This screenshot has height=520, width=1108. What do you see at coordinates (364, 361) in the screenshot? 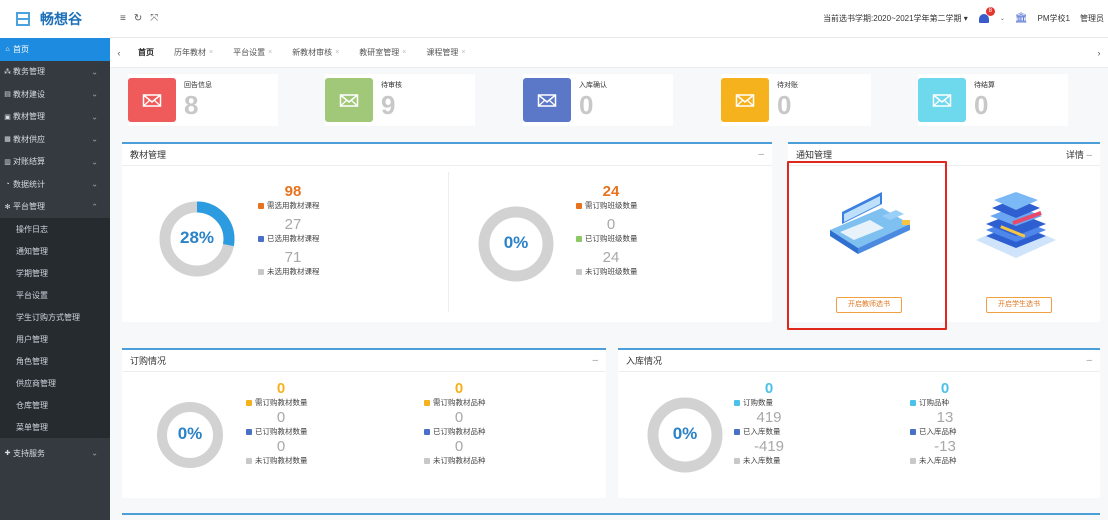
I see `panel-header: 订购情况 –` at bounding box center [364, 361].